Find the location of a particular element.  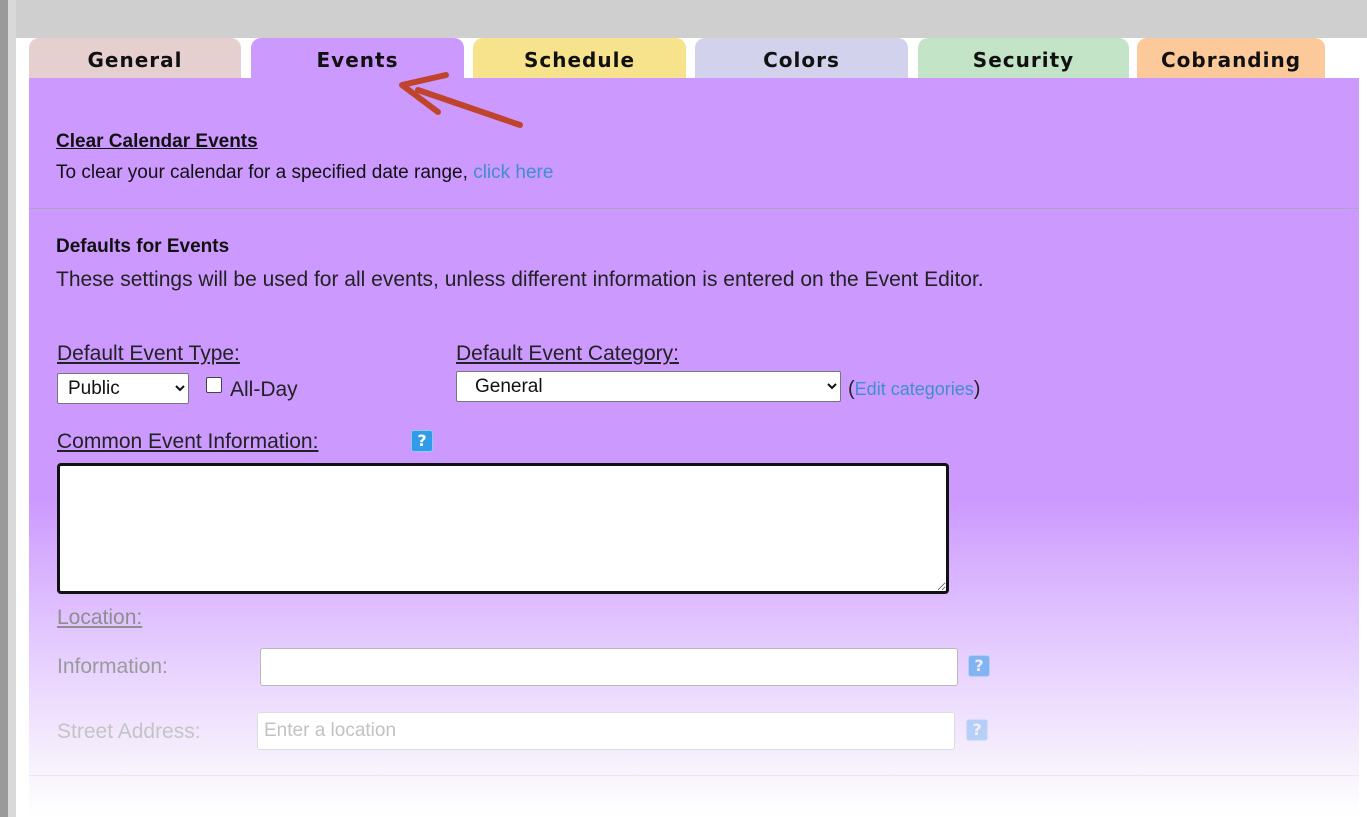

top-bar is located at coordinates (683, 19).